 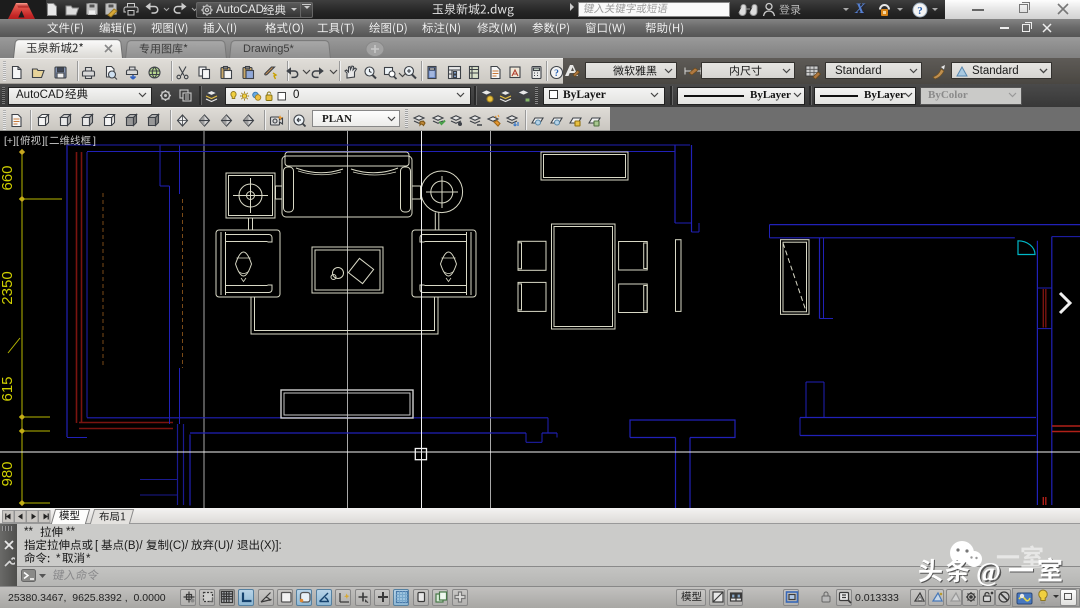 I want to click on svg-text: 660, so click(x=8, y=177).